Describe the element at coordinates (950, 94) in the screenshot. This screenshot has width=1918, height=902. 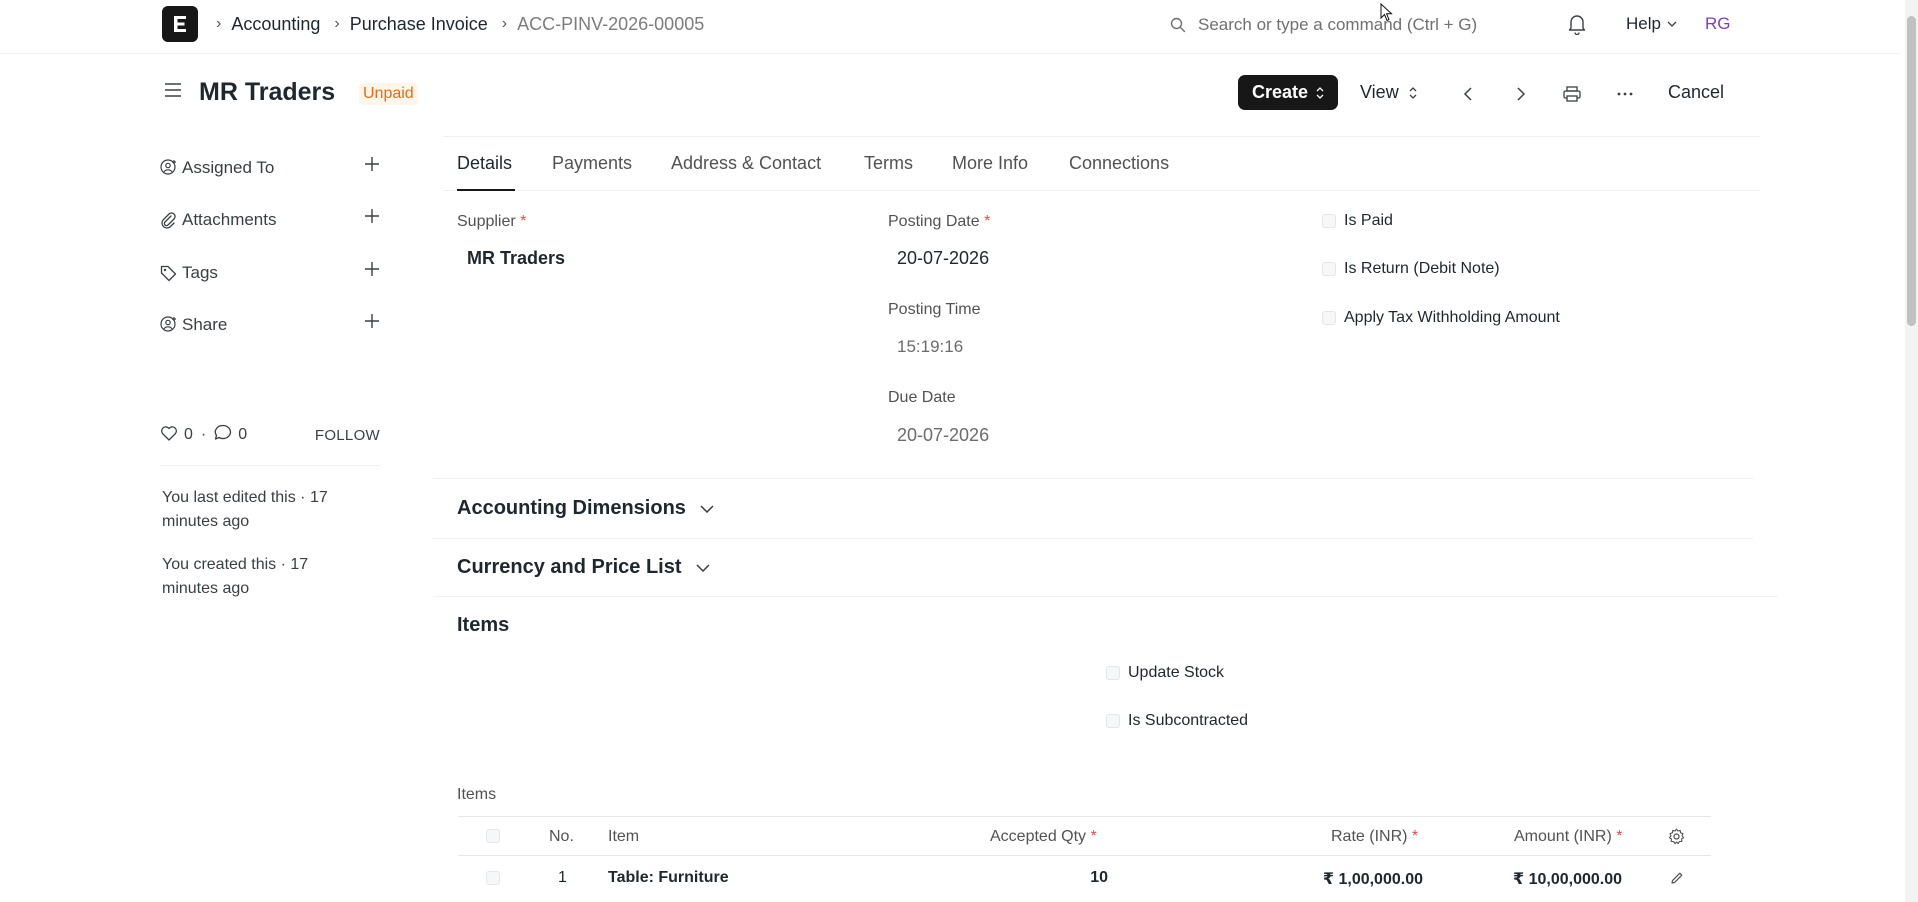
I see `page-head: MR Traders Unpaid Create View Cancel` at that location.